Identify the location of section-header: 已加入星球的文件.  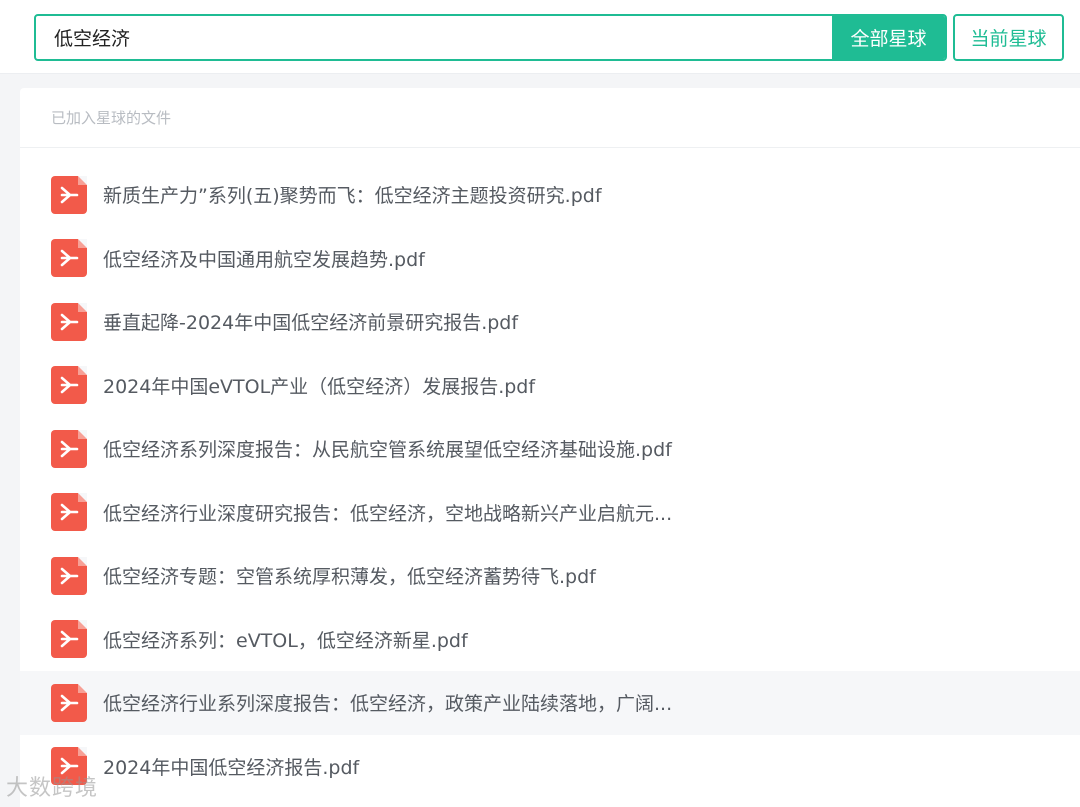
(550, 118).